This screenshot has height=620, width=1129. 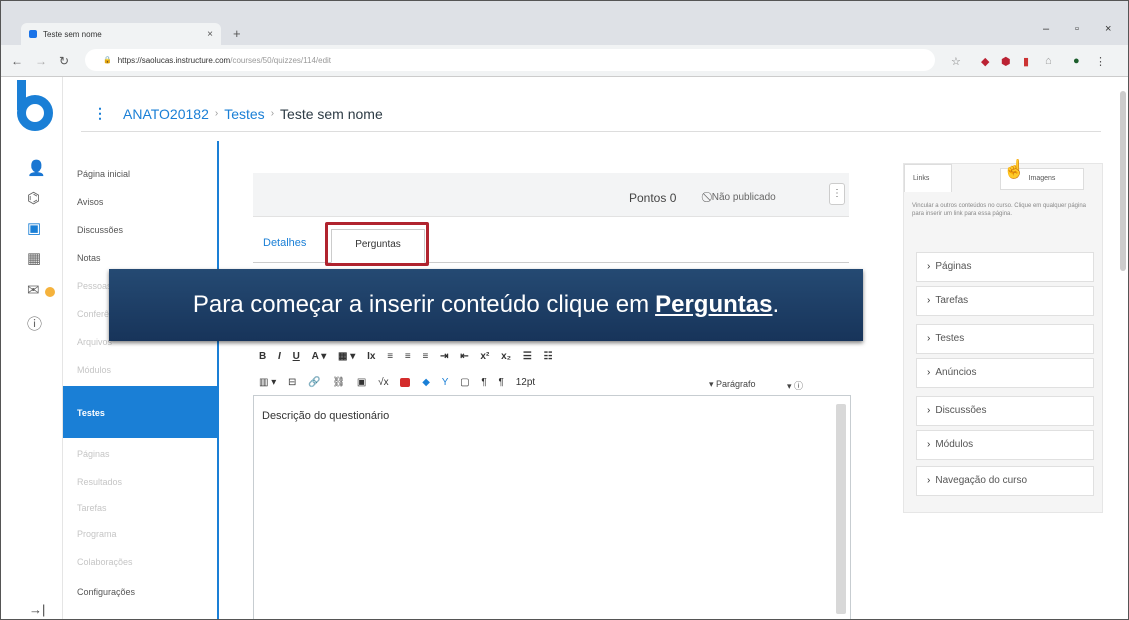 I want to click on back-icon: ←, so click(x=17, y=61).